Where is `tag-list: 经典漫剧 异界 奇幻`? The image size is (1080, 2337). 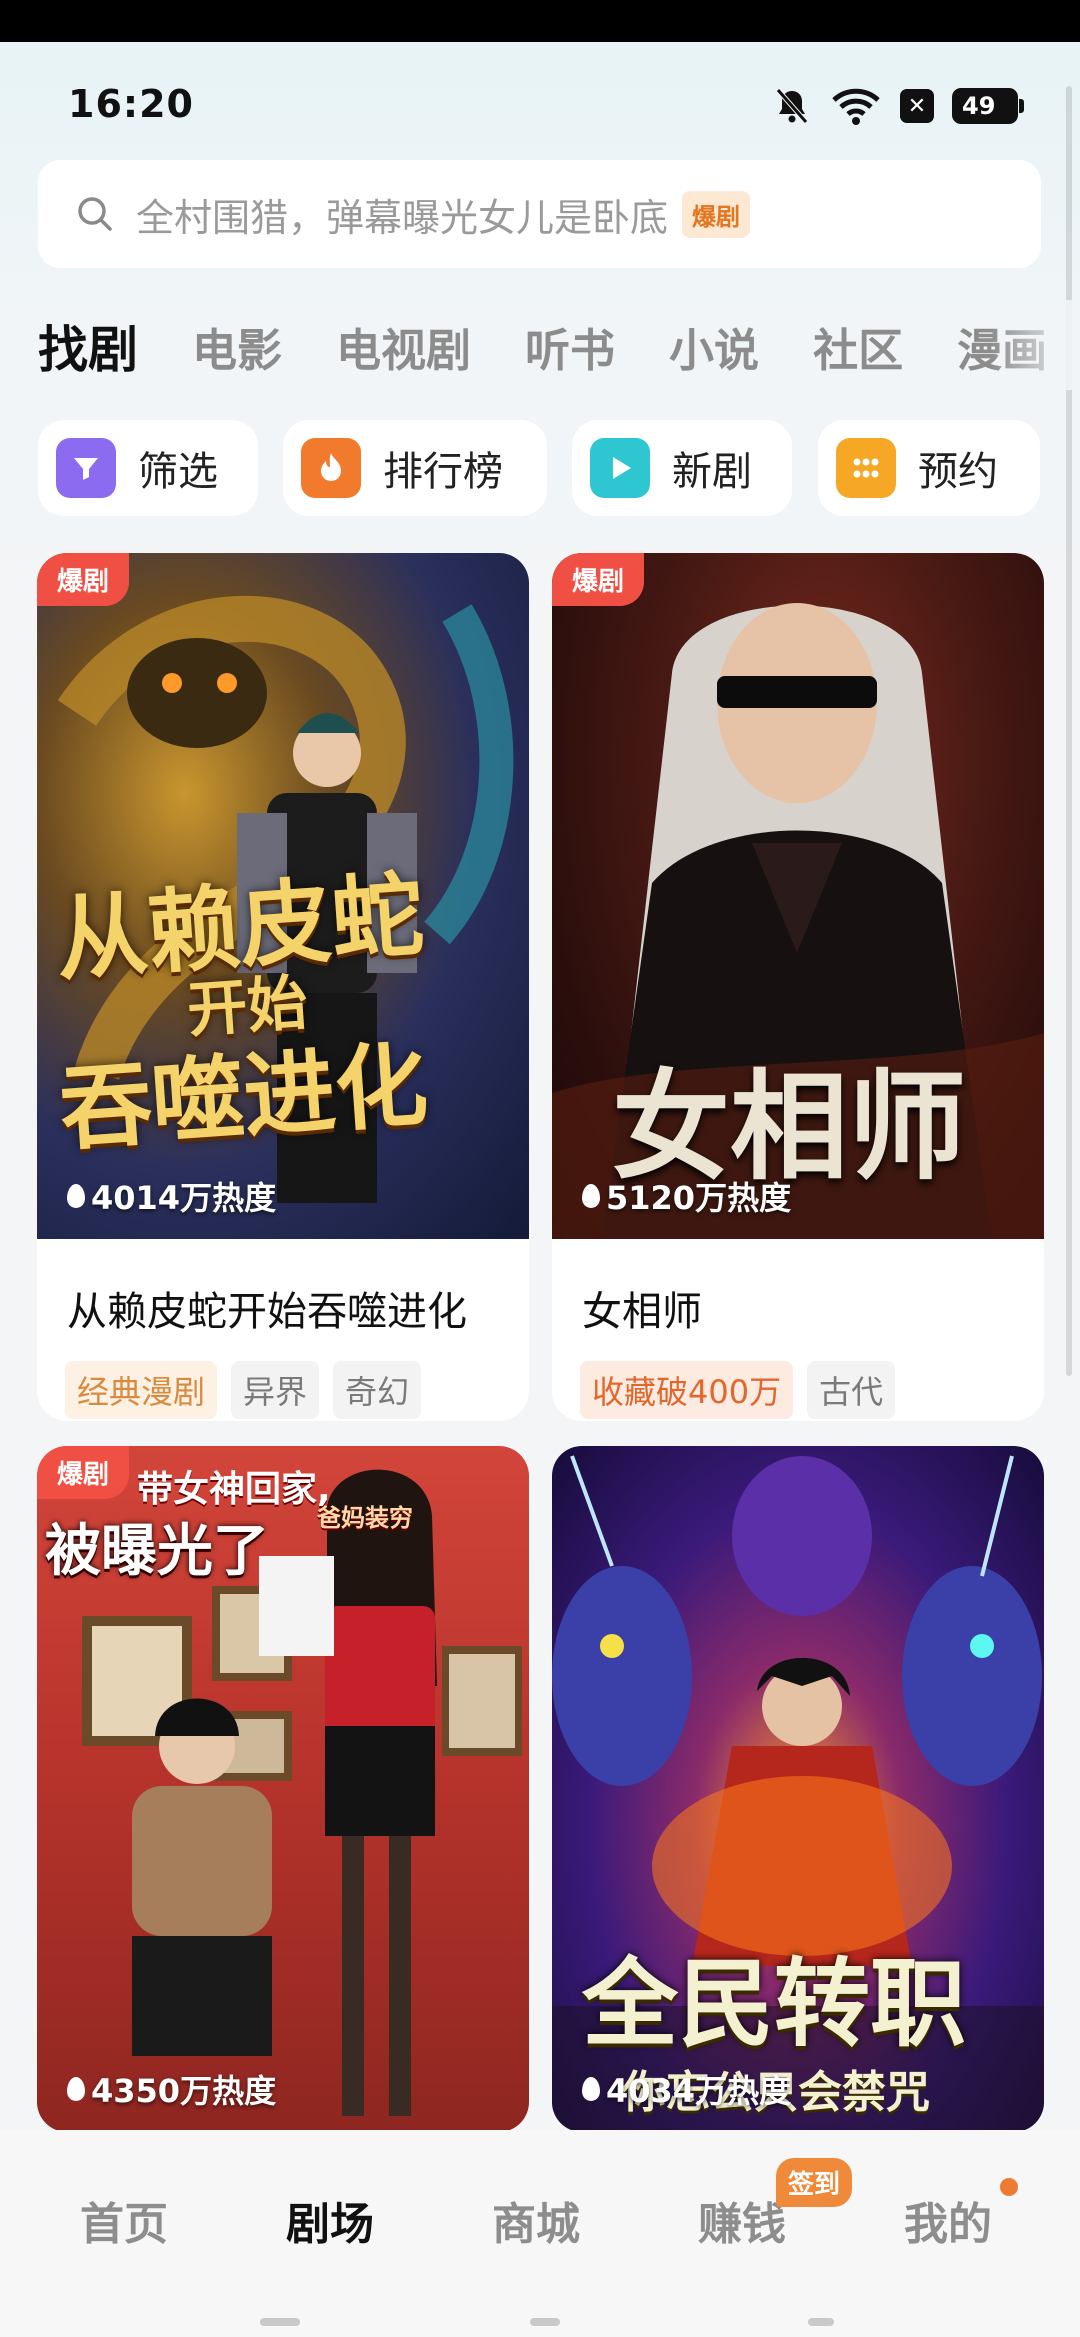 tag-list: 经典漫剧 异界 奇幻 is located at coordinates (243, 1390).